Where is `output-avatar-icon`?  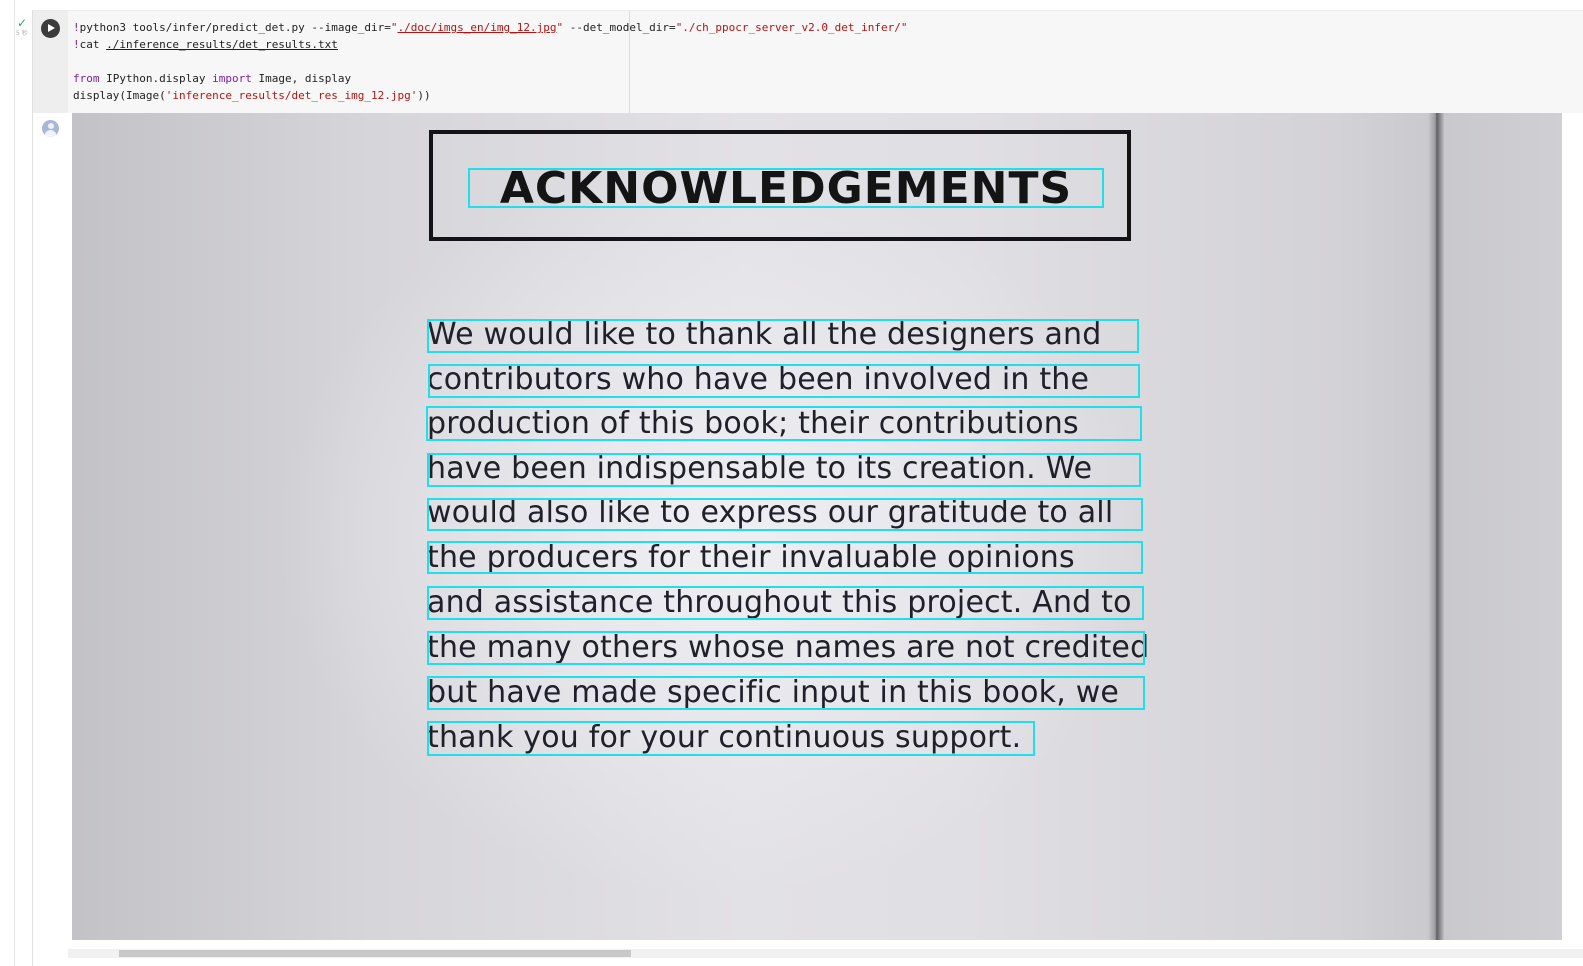
output-avatar-icon is located at coordinates (50, 128).